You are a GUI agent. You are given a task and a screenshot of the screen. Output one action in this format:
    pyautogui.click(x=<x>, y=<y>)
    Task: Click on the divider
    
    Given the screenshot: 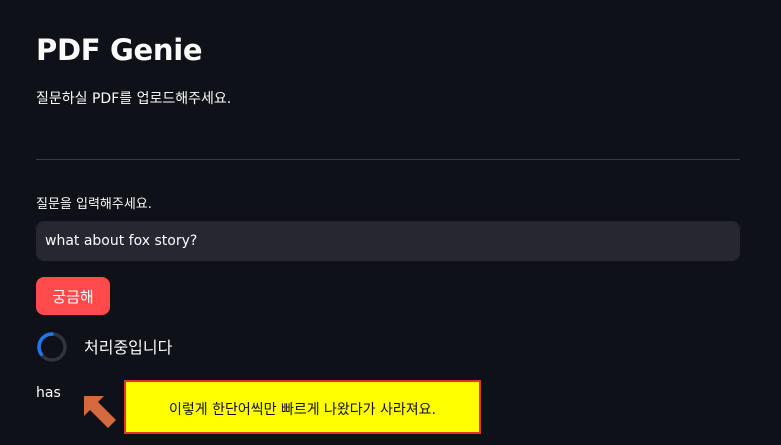 What is the action you would take?
    pyautogui.click(x=388, y=159)
    